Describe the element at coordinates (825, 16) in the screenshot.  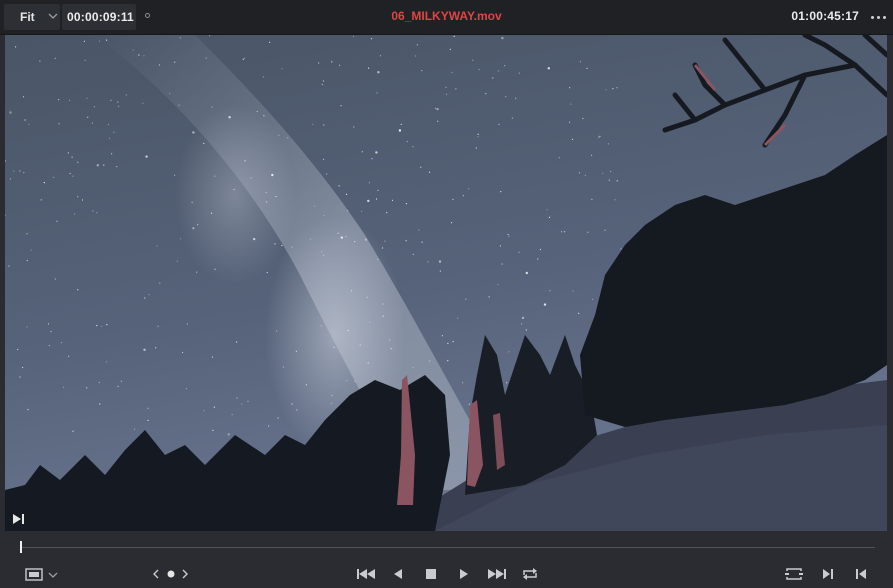
I see `record-timecode: 01:00:45:17` at that location.